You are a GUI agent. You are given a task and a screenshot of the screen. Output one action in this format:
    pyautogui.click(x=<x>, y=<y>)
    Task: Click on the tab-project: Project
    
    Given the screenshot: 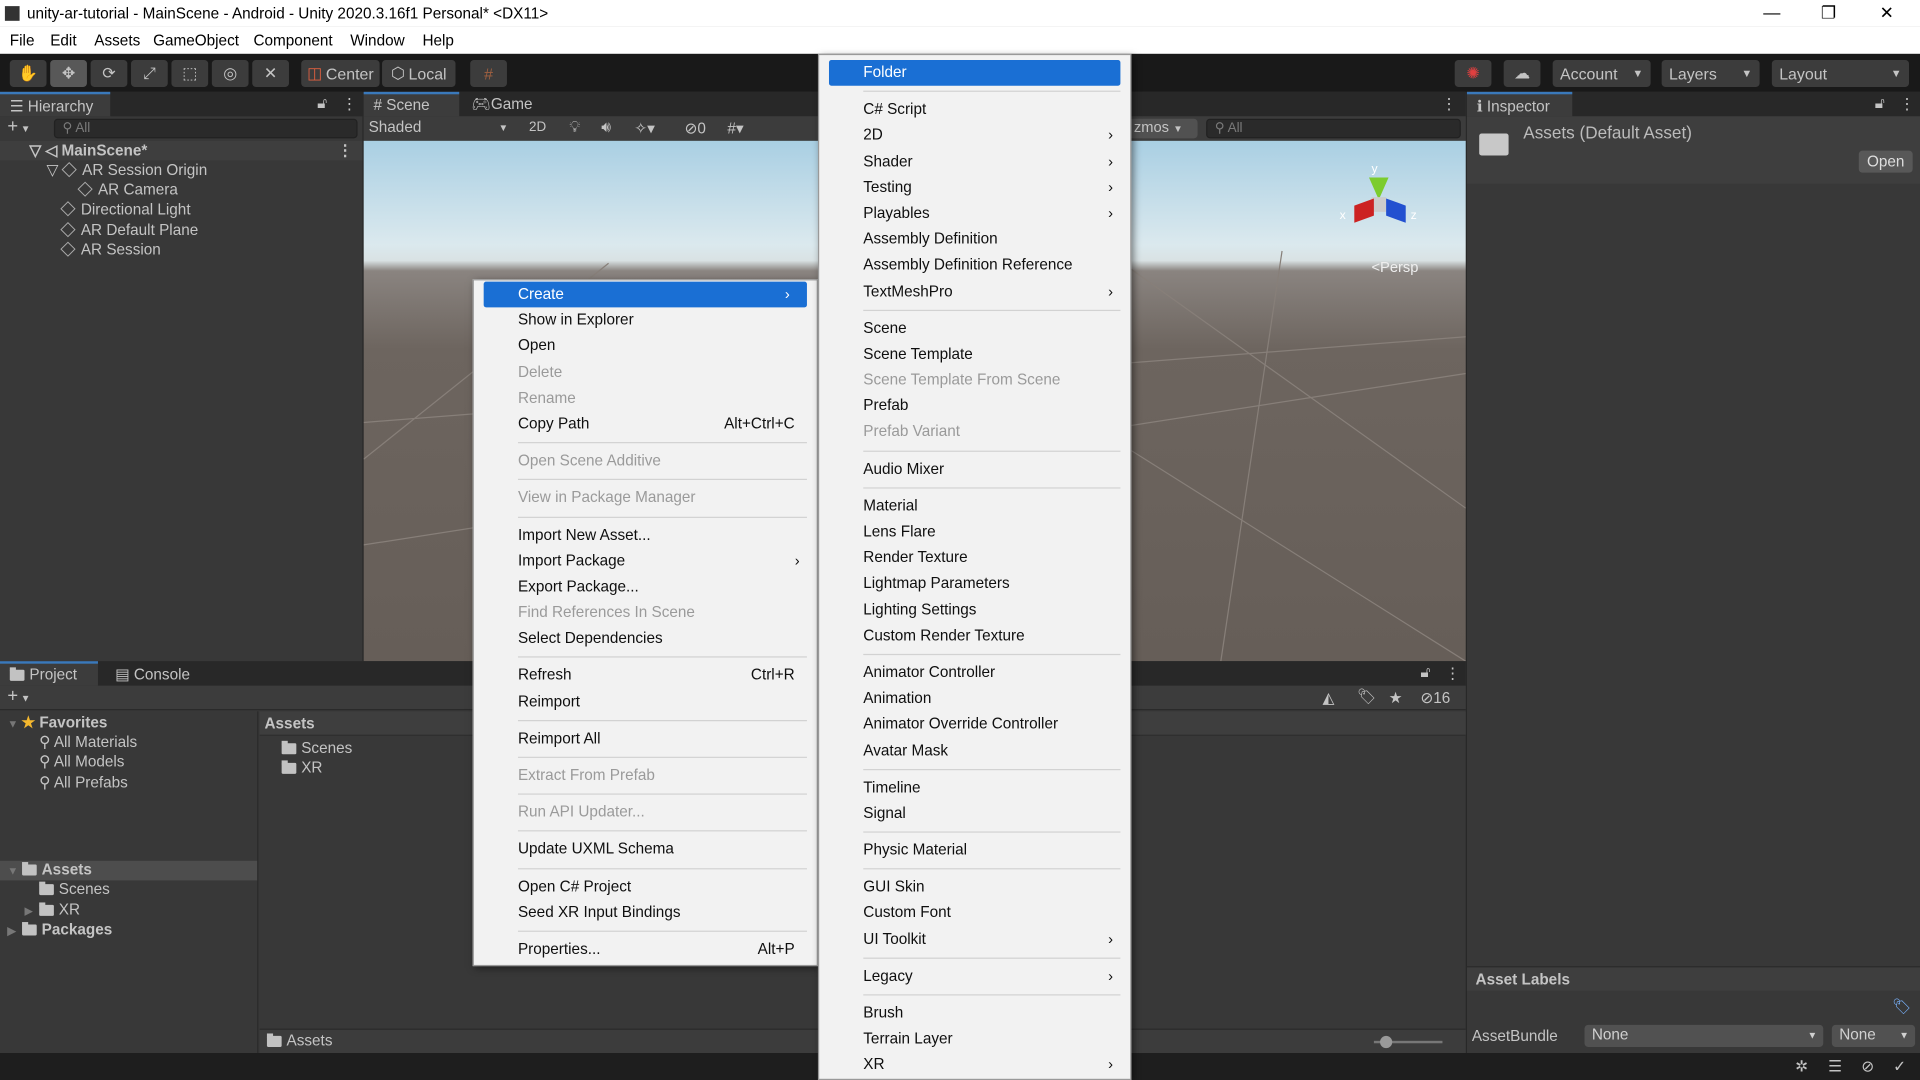 What is the action you would take?
    pyautogui.click(x=49, y=673)
    